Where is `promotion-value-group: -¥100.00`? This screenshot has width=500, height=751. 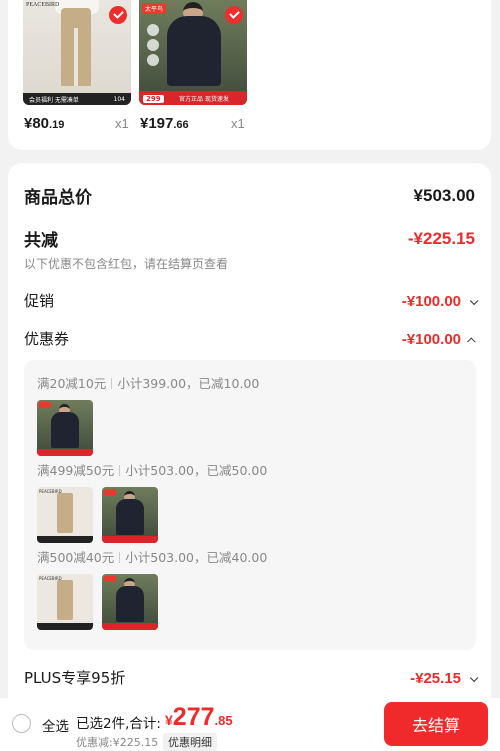 promotion-value-group: -¥100.00 is located at coordinates (440, 300).